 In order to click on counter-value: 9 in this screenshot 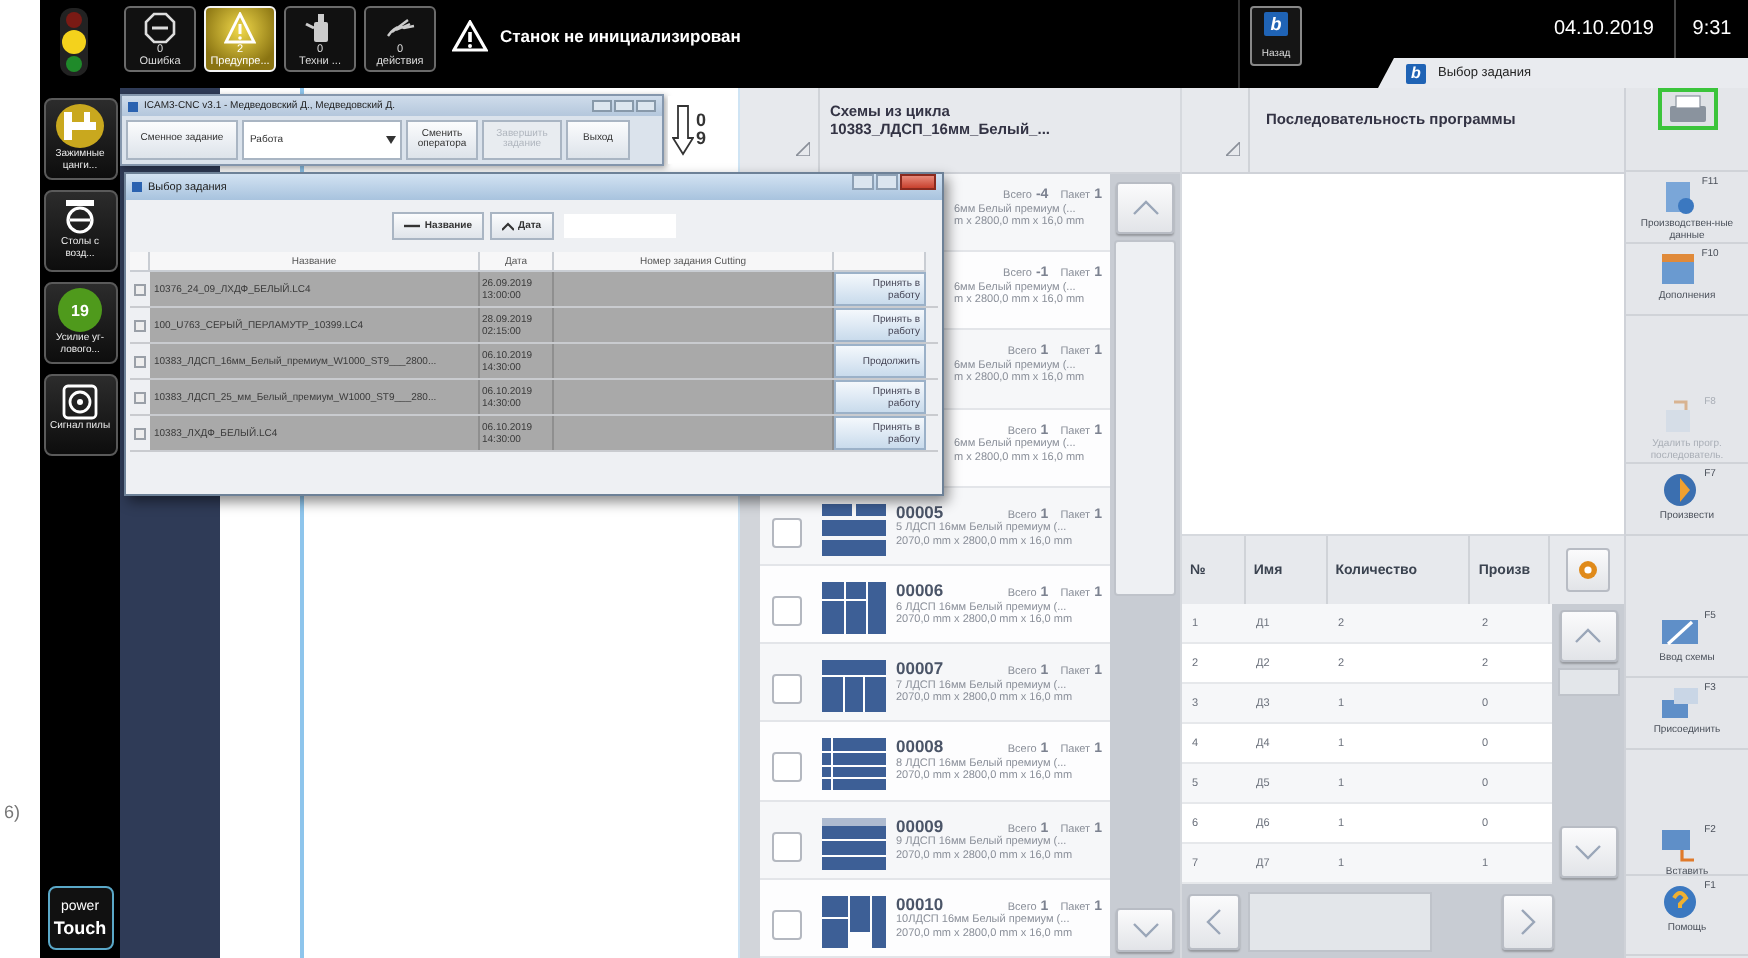, I will do `click(701, 139)`.